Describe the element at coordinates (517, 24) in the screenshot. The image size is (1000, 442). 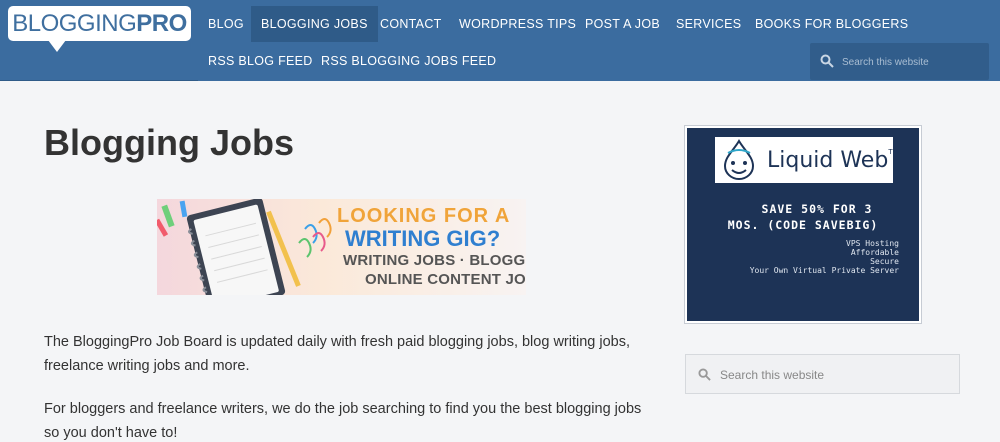
I see `nav-item-wordpress-tips: WORDPRESS TIPS` at that location.